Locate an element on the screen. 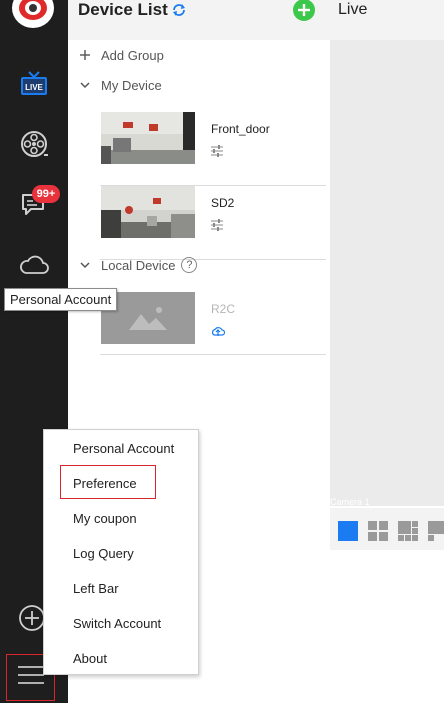  device-item: SD2 is located at coordinates (213, 223).